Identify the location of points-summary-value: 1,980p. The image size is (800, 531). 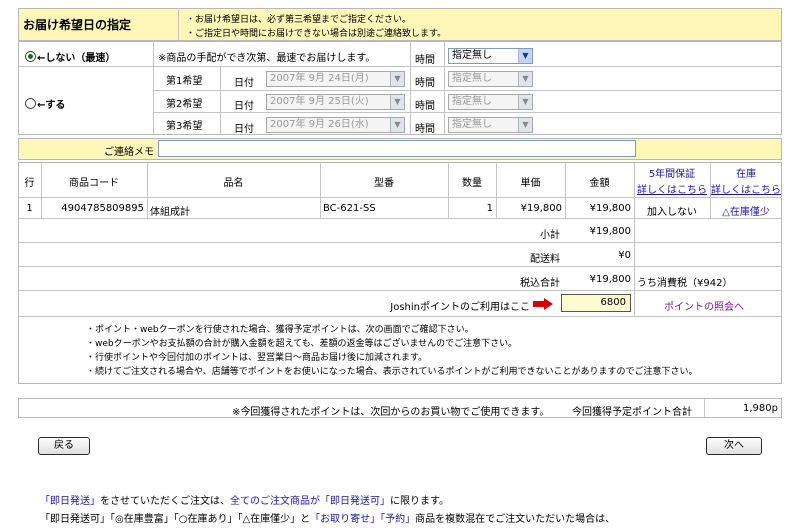
(760, 408).